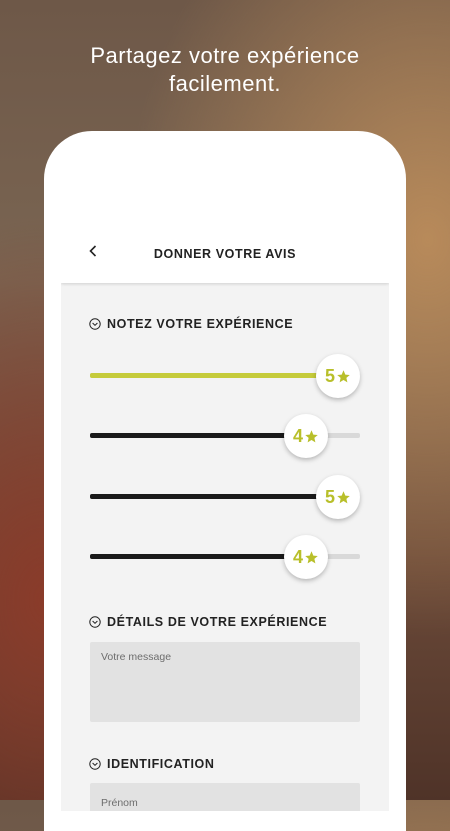  I want to click on headline-line-1: Partagez votre expérience, so click(225, 55).